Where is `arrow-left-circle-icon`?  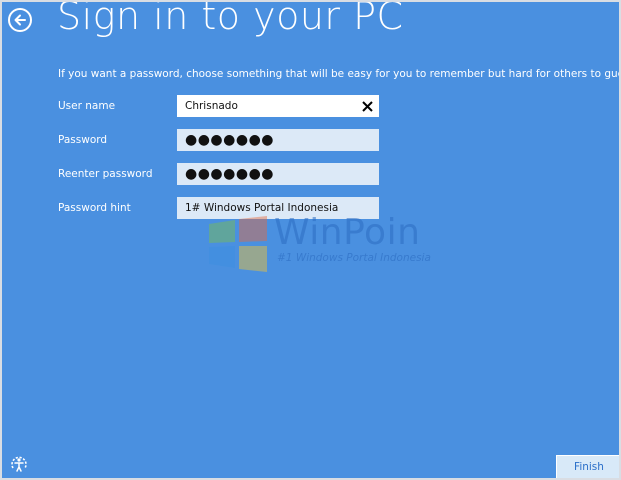 arrow-left-circle-icon is located at coordinates (20, 20).